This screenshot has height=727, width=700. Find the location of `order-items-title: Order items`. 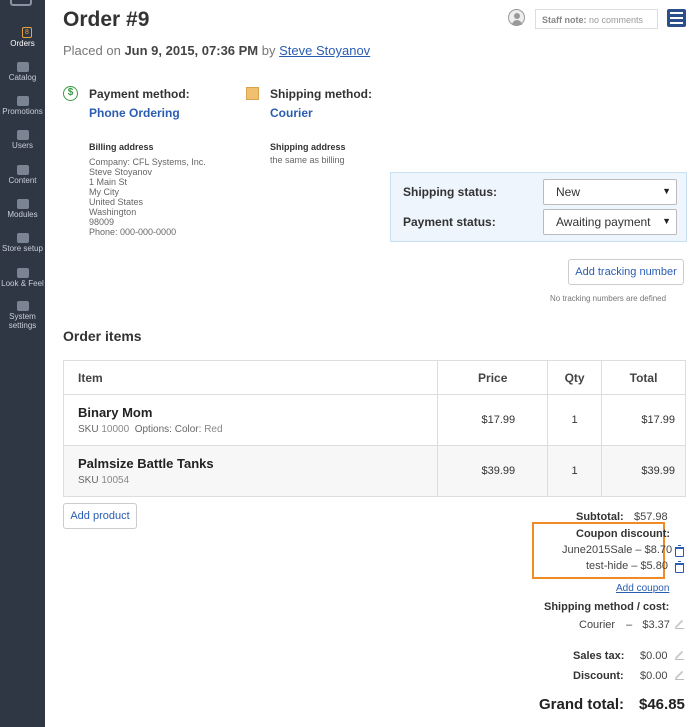

order-items-title: Order items is located at coordinates (102, 336).